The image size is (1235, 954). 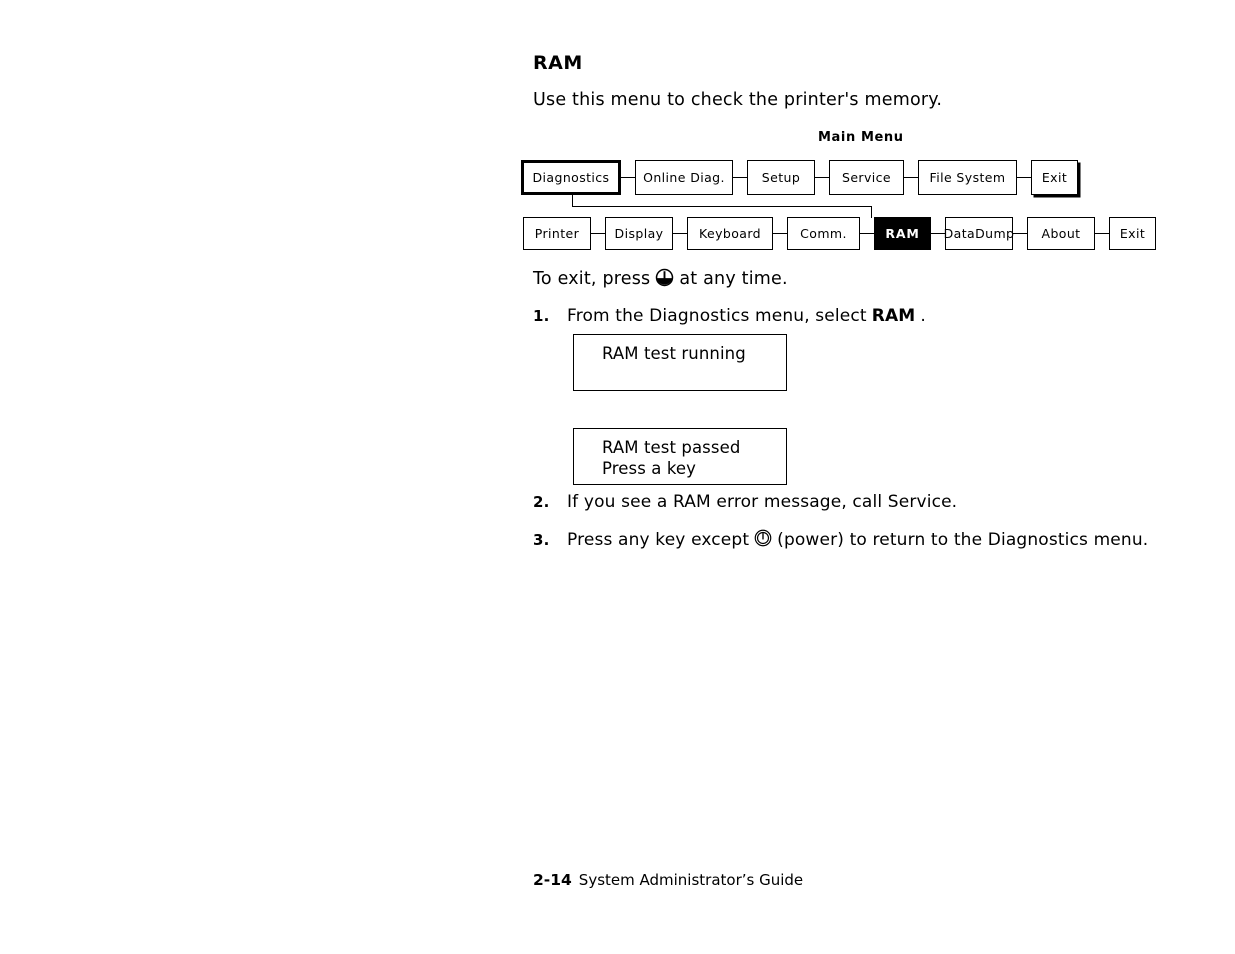 I want to click on step-3-number: 3., so click(x=541, y=539).